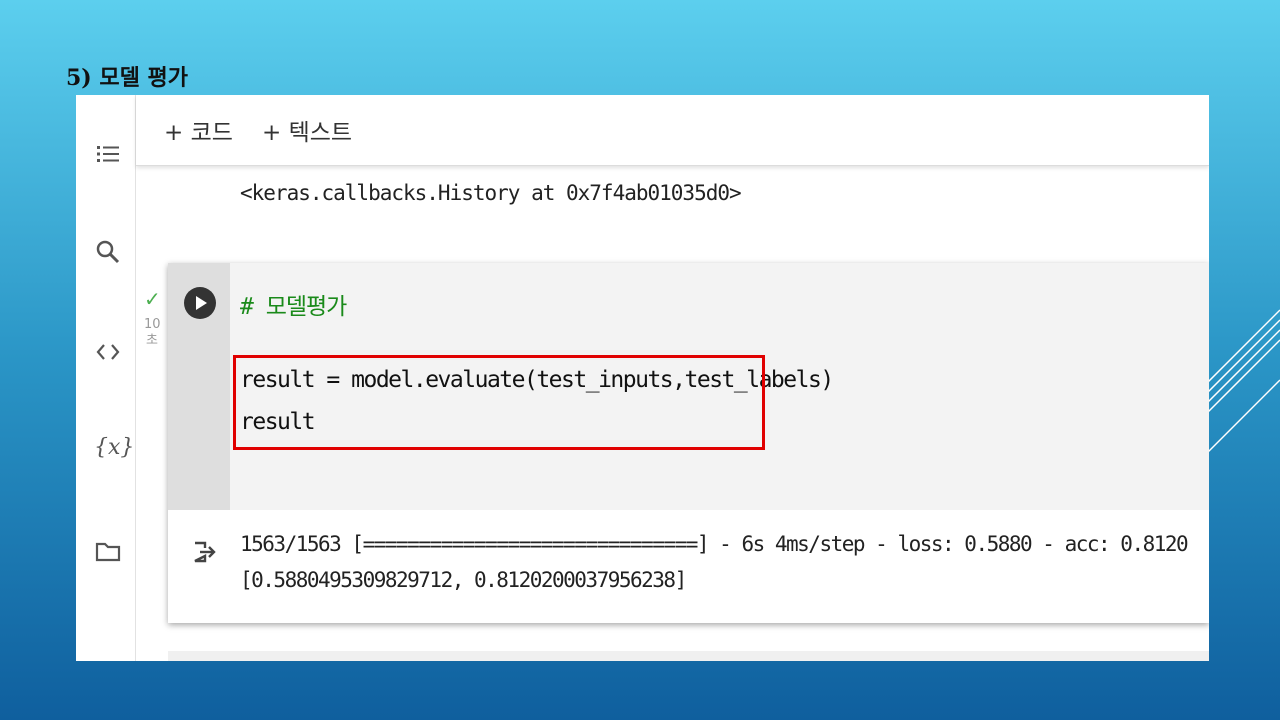 This screenshot has height=720, width=1280. I want to click on output-action-icon, so click(203, 552).